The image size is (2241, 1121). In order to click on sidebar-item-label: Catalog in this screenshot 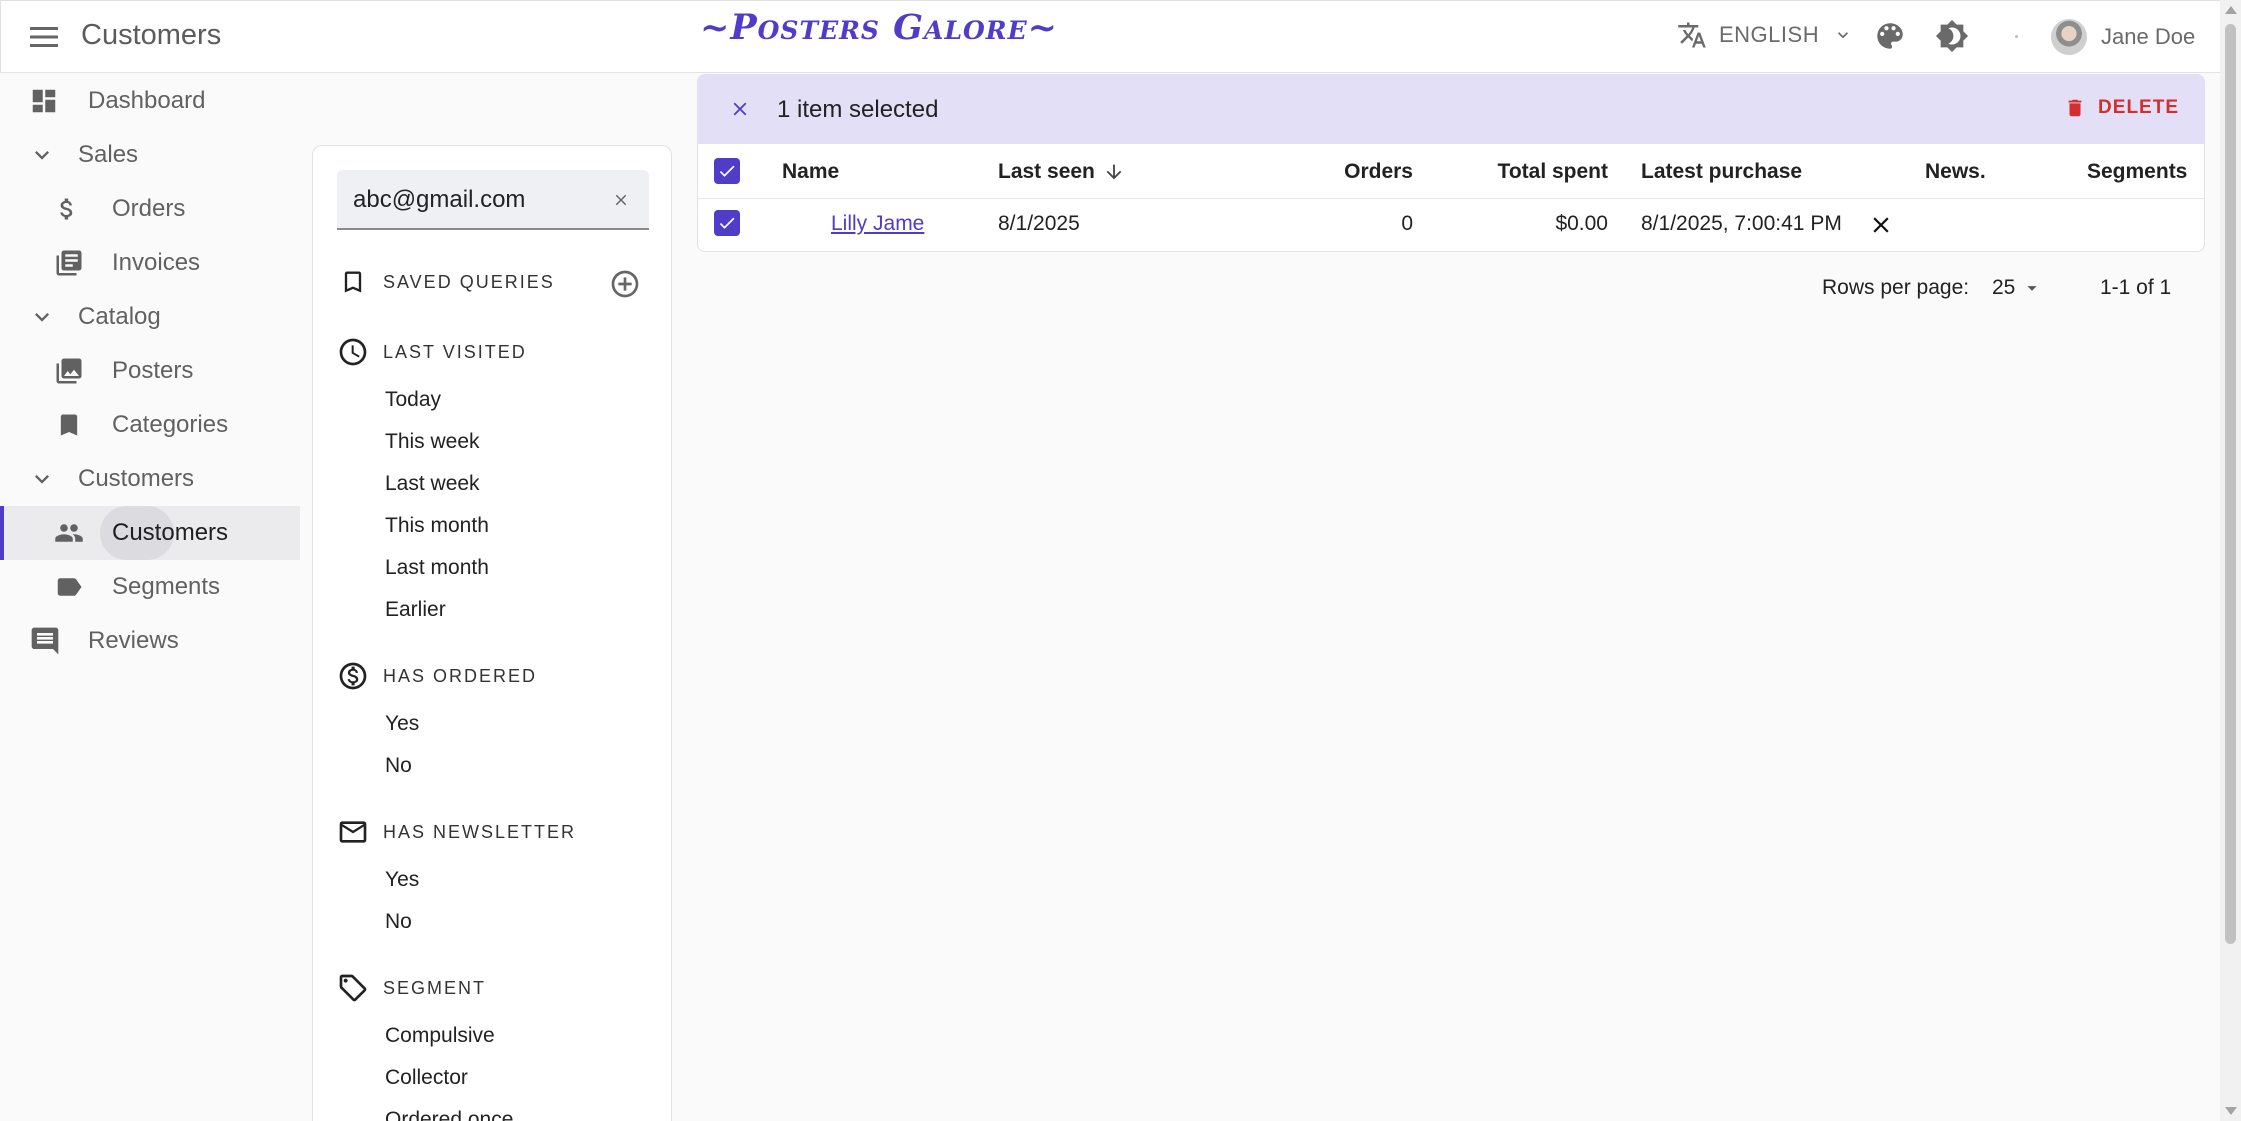, I will do `click(119, 316)`.